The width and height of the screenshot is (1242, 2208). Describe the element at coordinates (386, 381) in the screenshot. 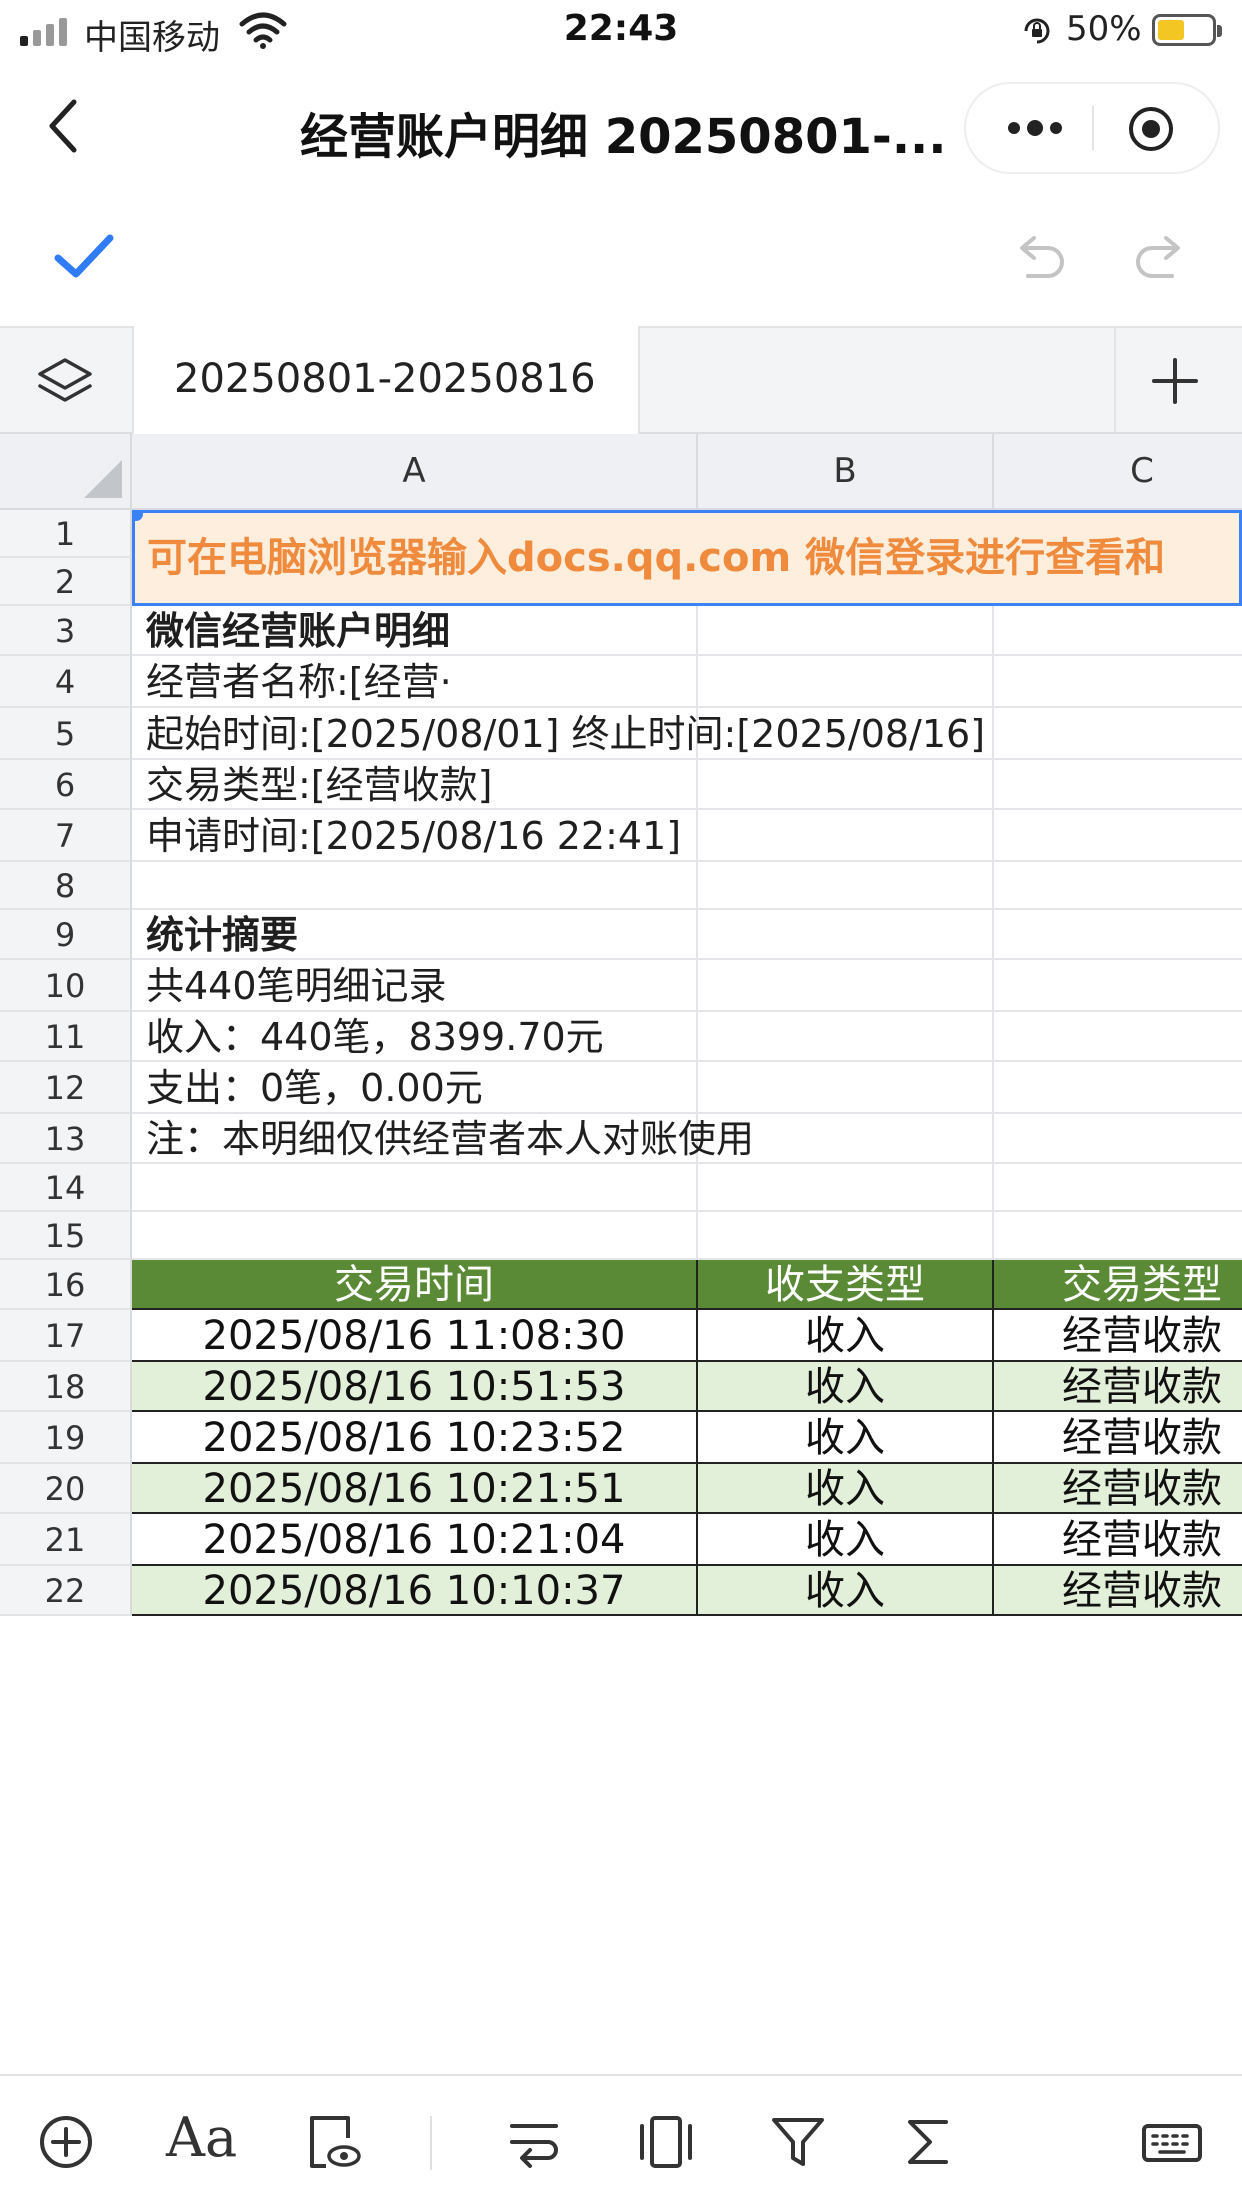

I see `sheet-tab-active: 20250801-20250816` at that location.